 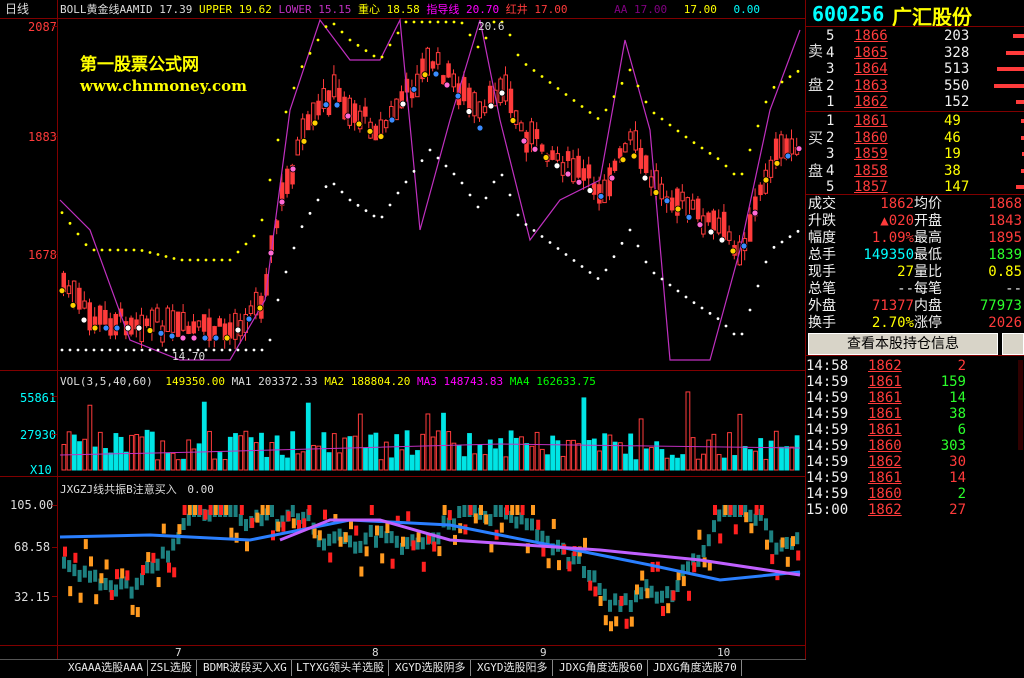 What do you see at coordinates (341, 668) in the screenshot?
I see `tab-ltyxg: LTYXG领头羊选股` at bounding box center [341, 668].